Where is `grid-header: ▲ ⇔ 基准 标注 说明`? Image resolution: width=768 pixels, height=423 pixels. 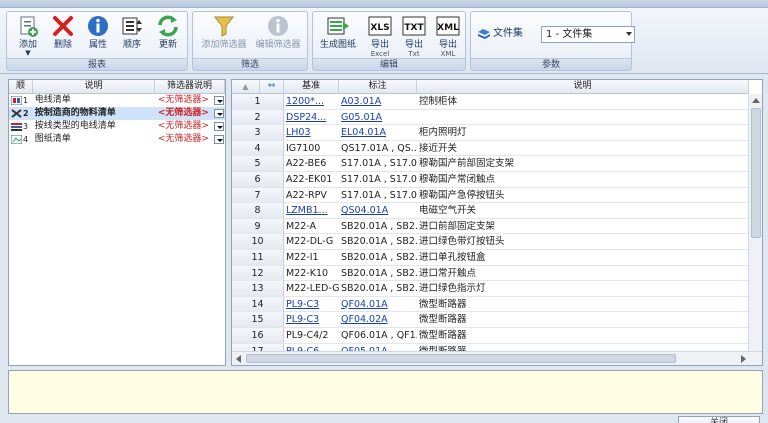
grid-header: ▲ ⇔ 基准 标注 说明 is located at coordinates (490, 87).